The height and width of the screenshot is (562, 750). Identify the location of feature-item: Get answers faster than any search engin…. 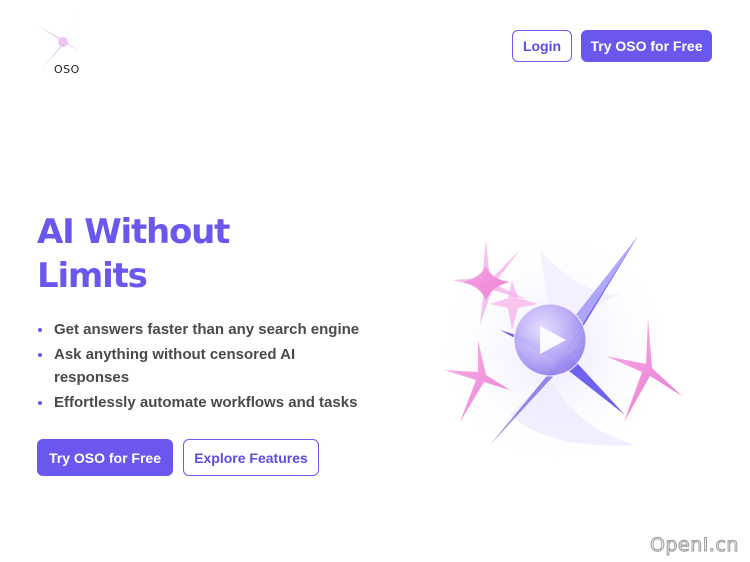
(202, 329).